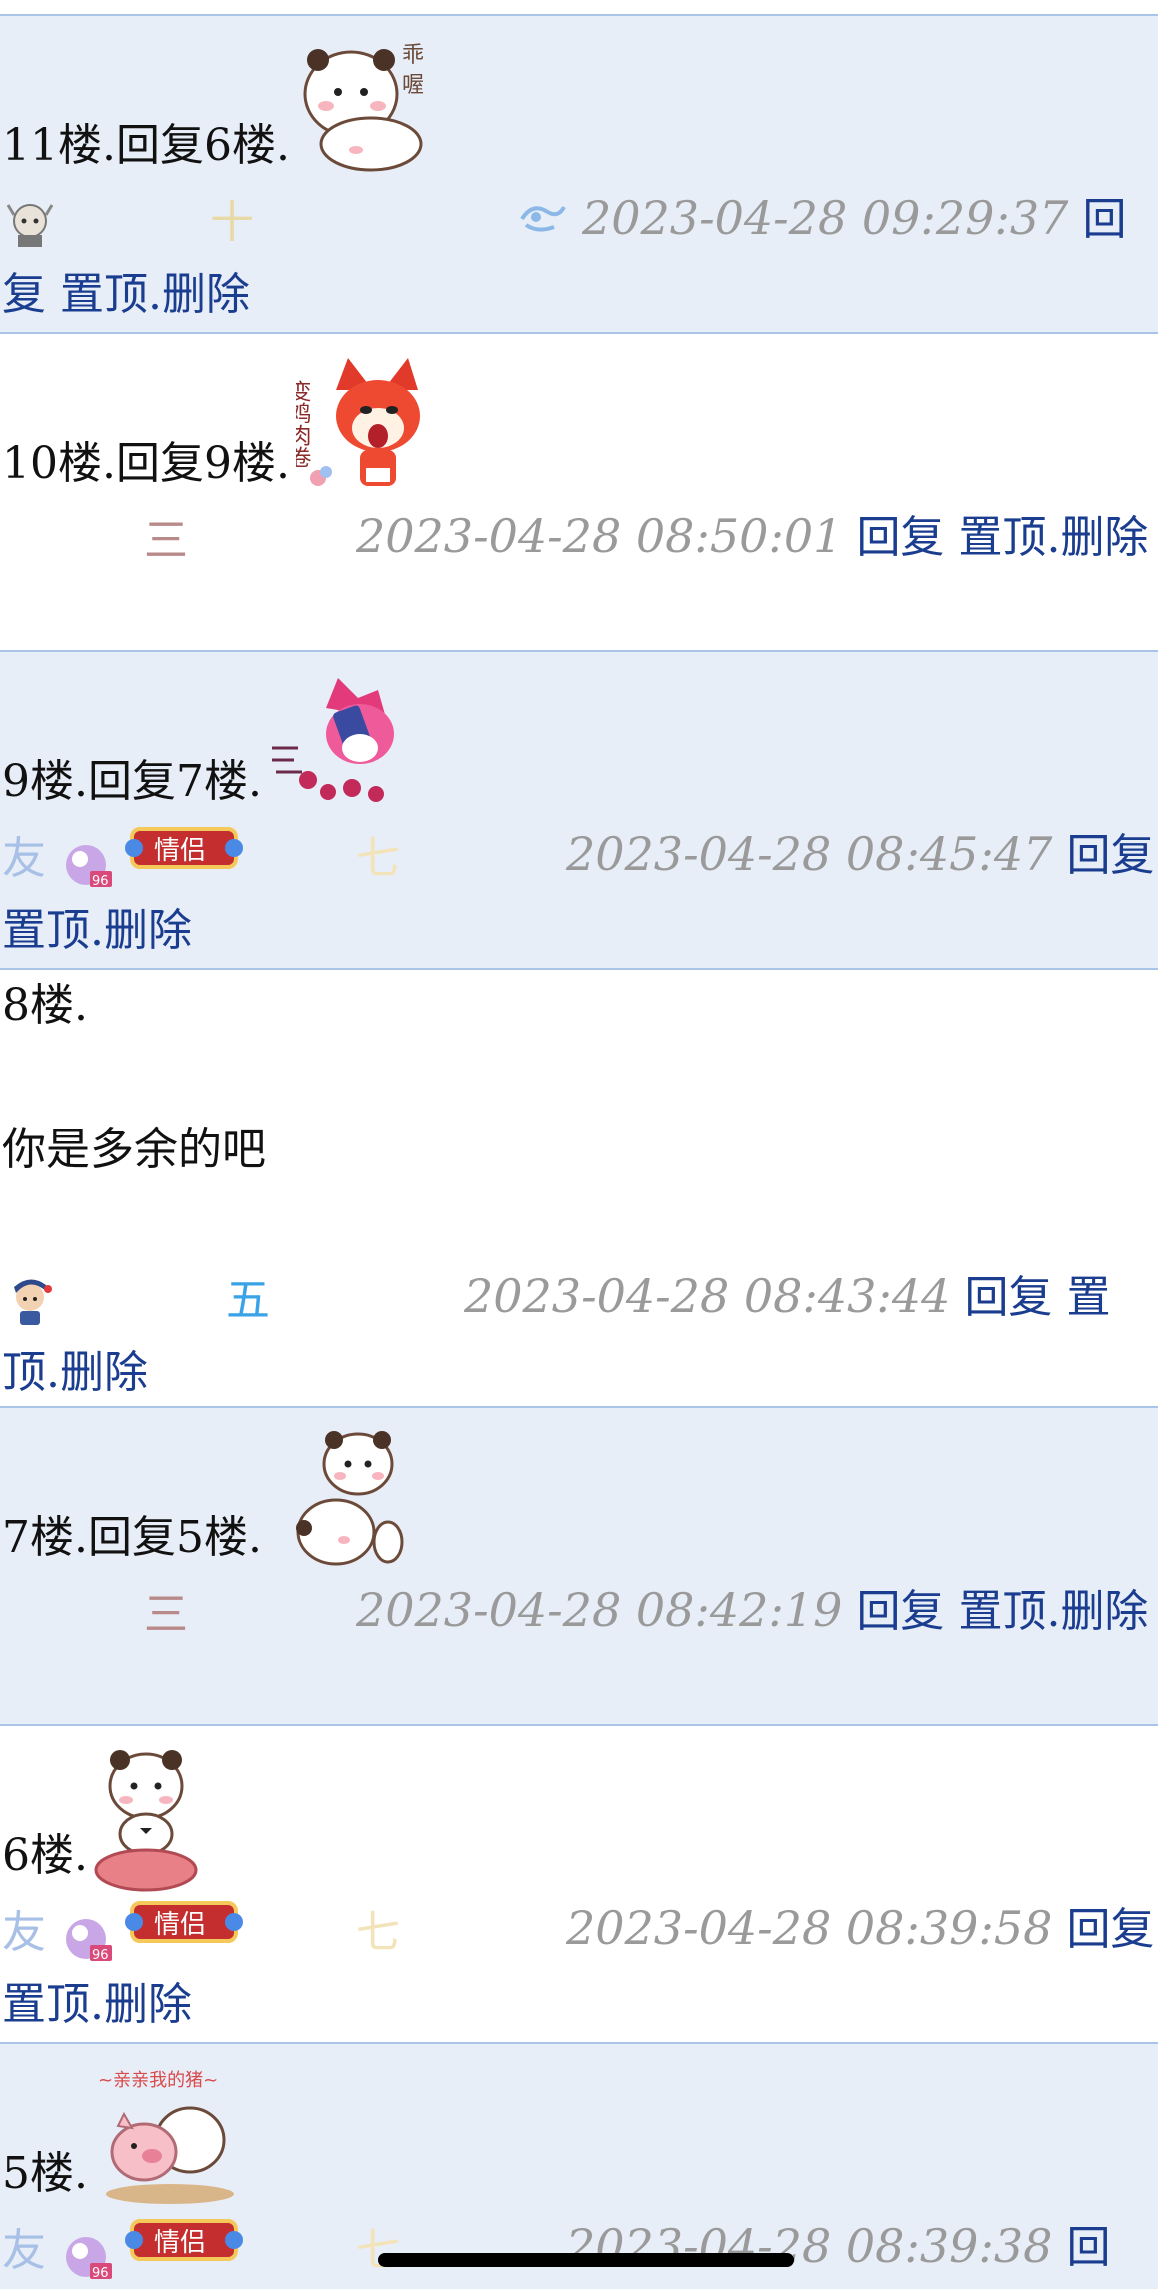 This screenshot has height=2289, width=1158. What do you see at coordinates (145, 1817) in the screenshot?
I see `panda-sitting-sticker` at bounding box center [145, 1817].